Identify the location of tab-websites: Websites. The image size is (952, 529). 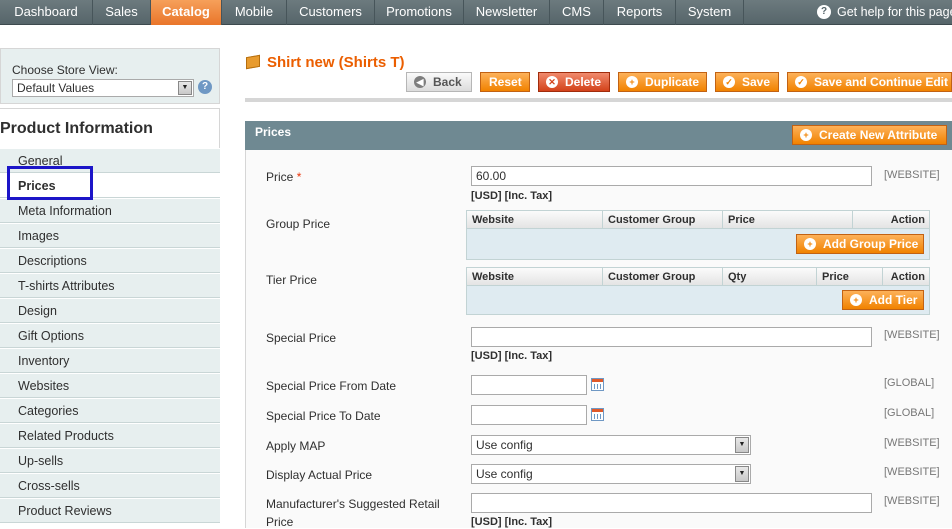
(110, 385).